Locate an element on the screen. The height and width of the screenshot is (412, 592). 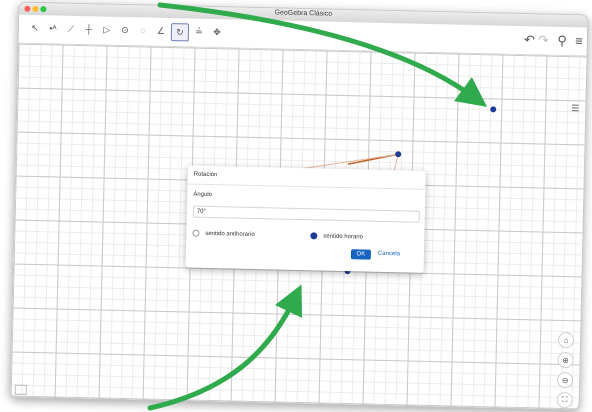
radio-counterclockwise-label: sentido antihorario is located at coordinates (230, 234).